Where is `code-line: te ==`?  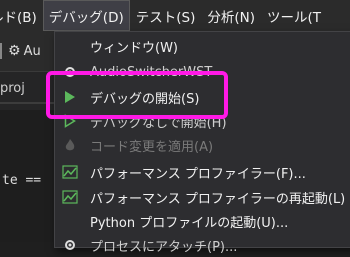
code-line: te == is located at coordinates (22, 180).